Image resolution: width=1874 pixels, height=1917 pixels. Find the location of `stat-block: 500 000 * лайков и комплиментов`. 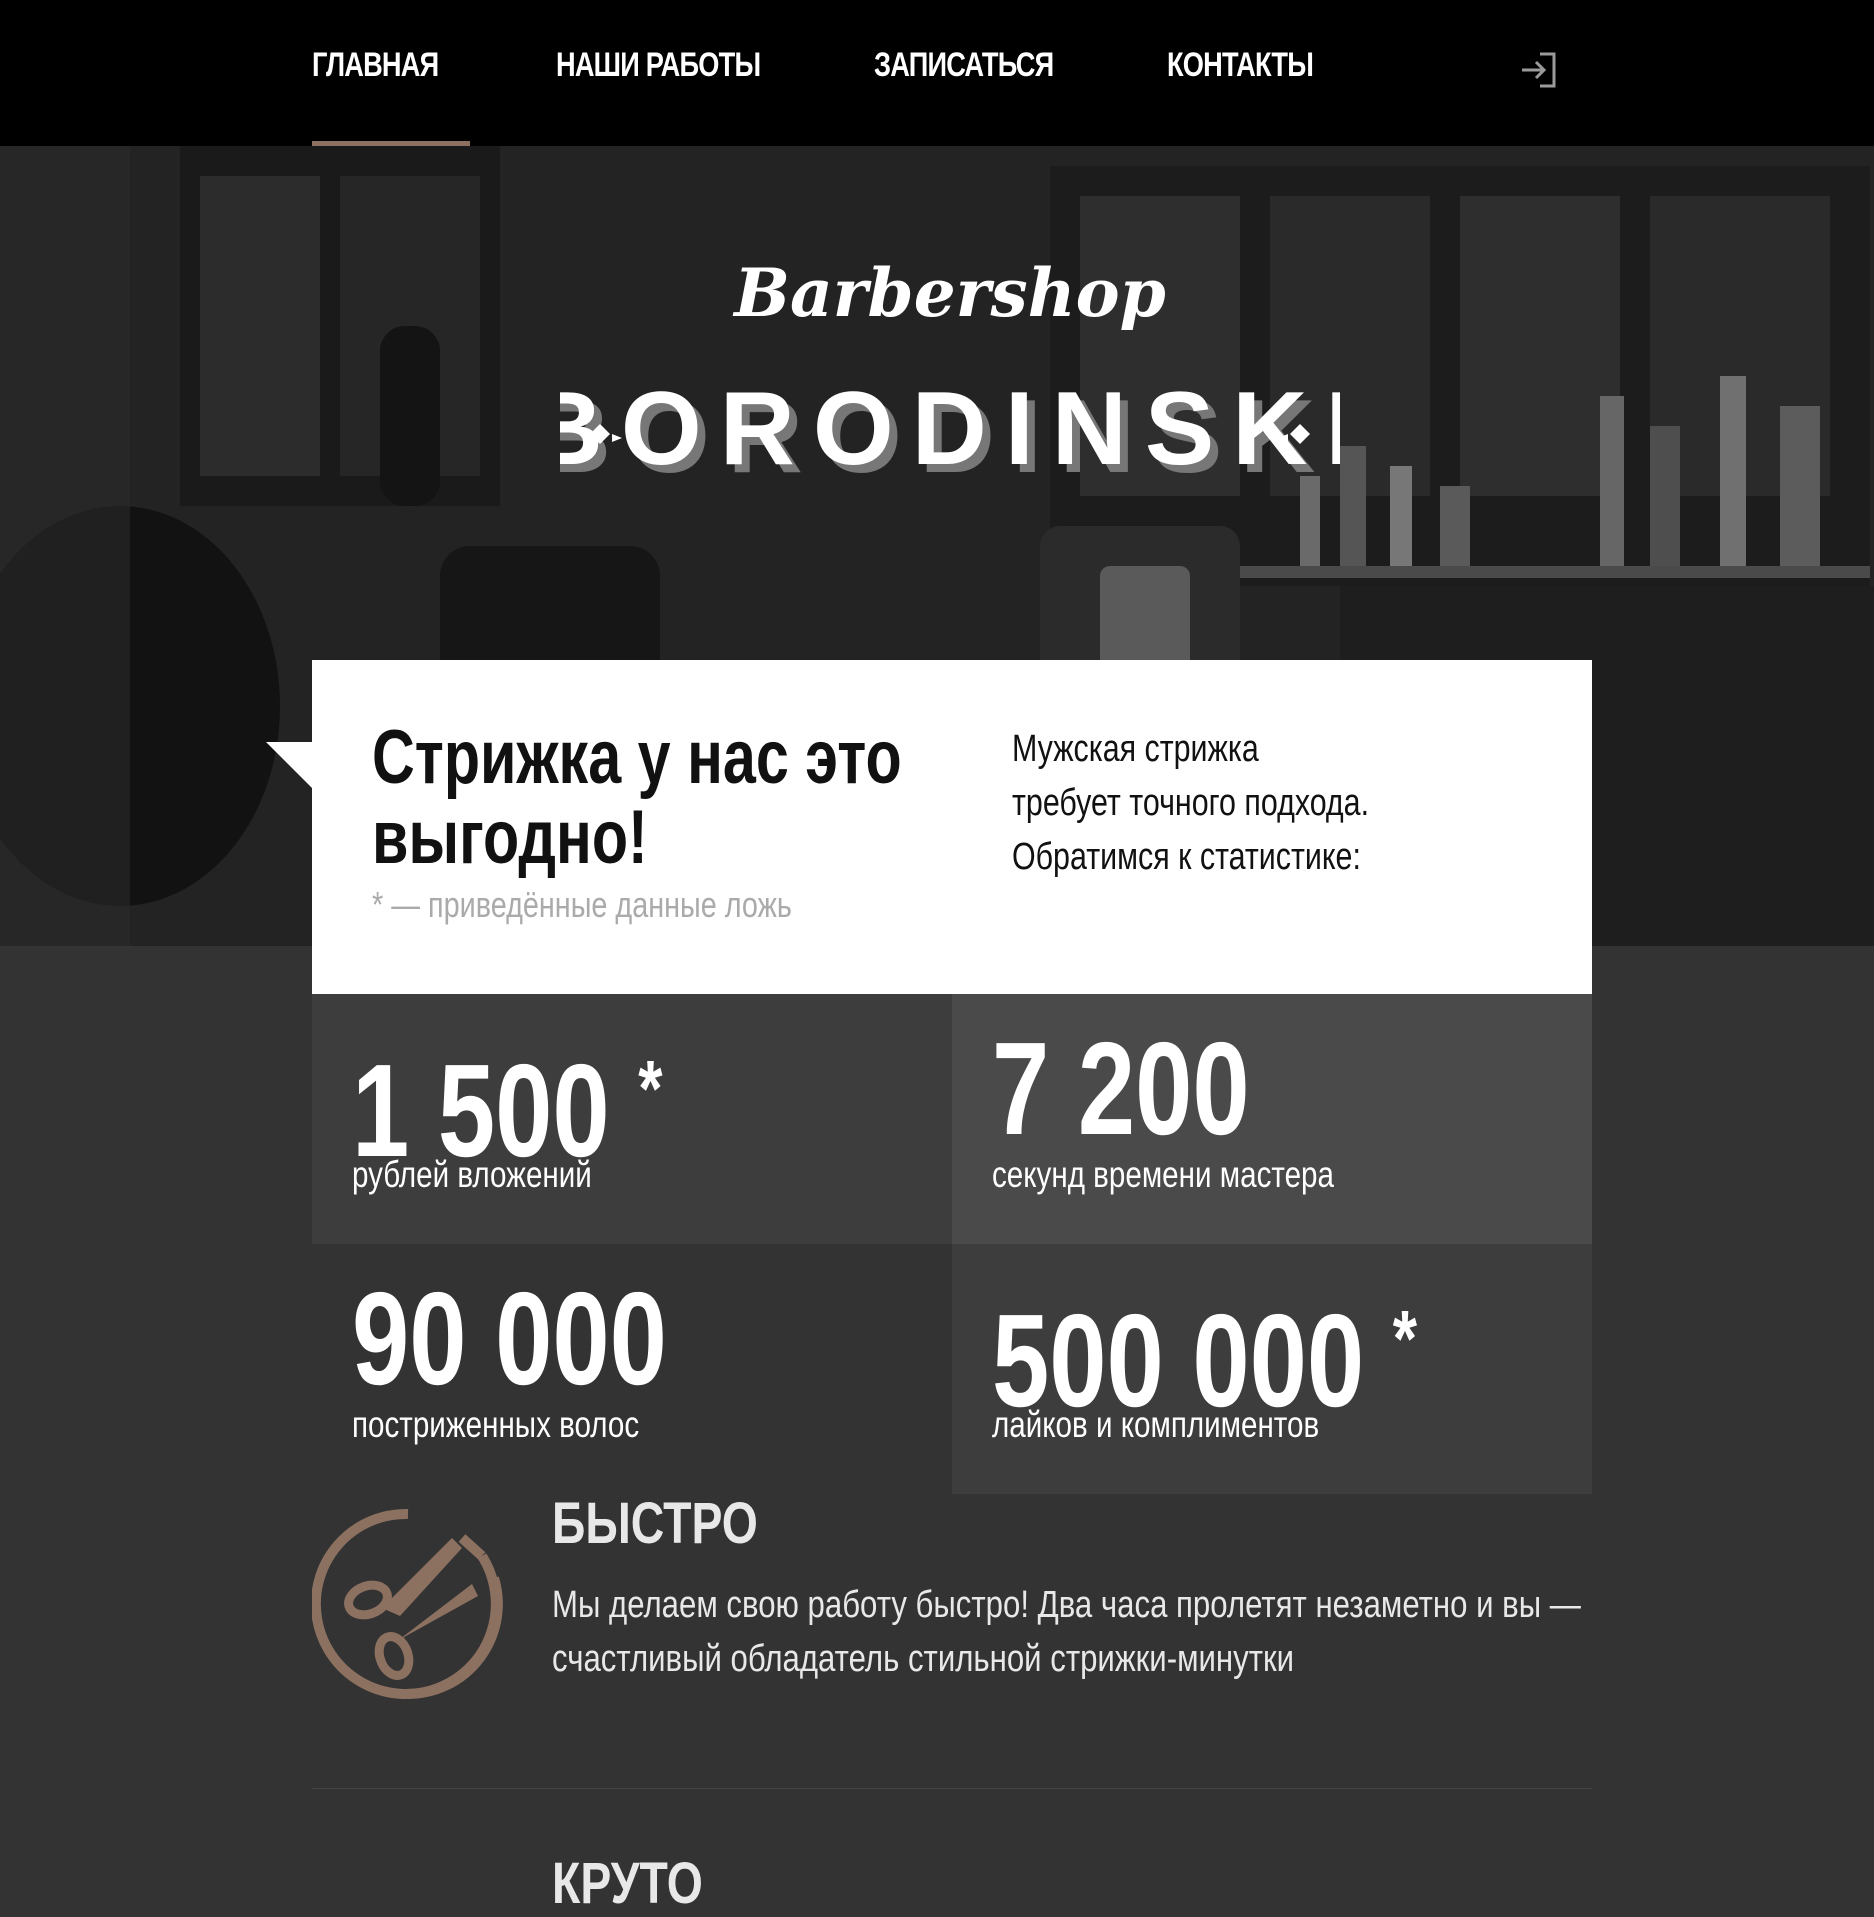

stat-block: 500 000 * лайков и комплиментов is located at coordinates (1272, 1369).